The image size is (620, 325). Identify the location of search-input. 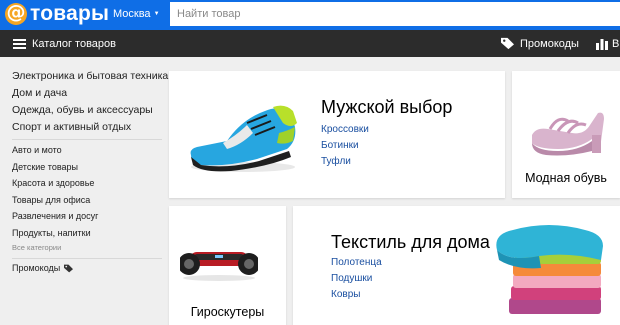
(395, 14).